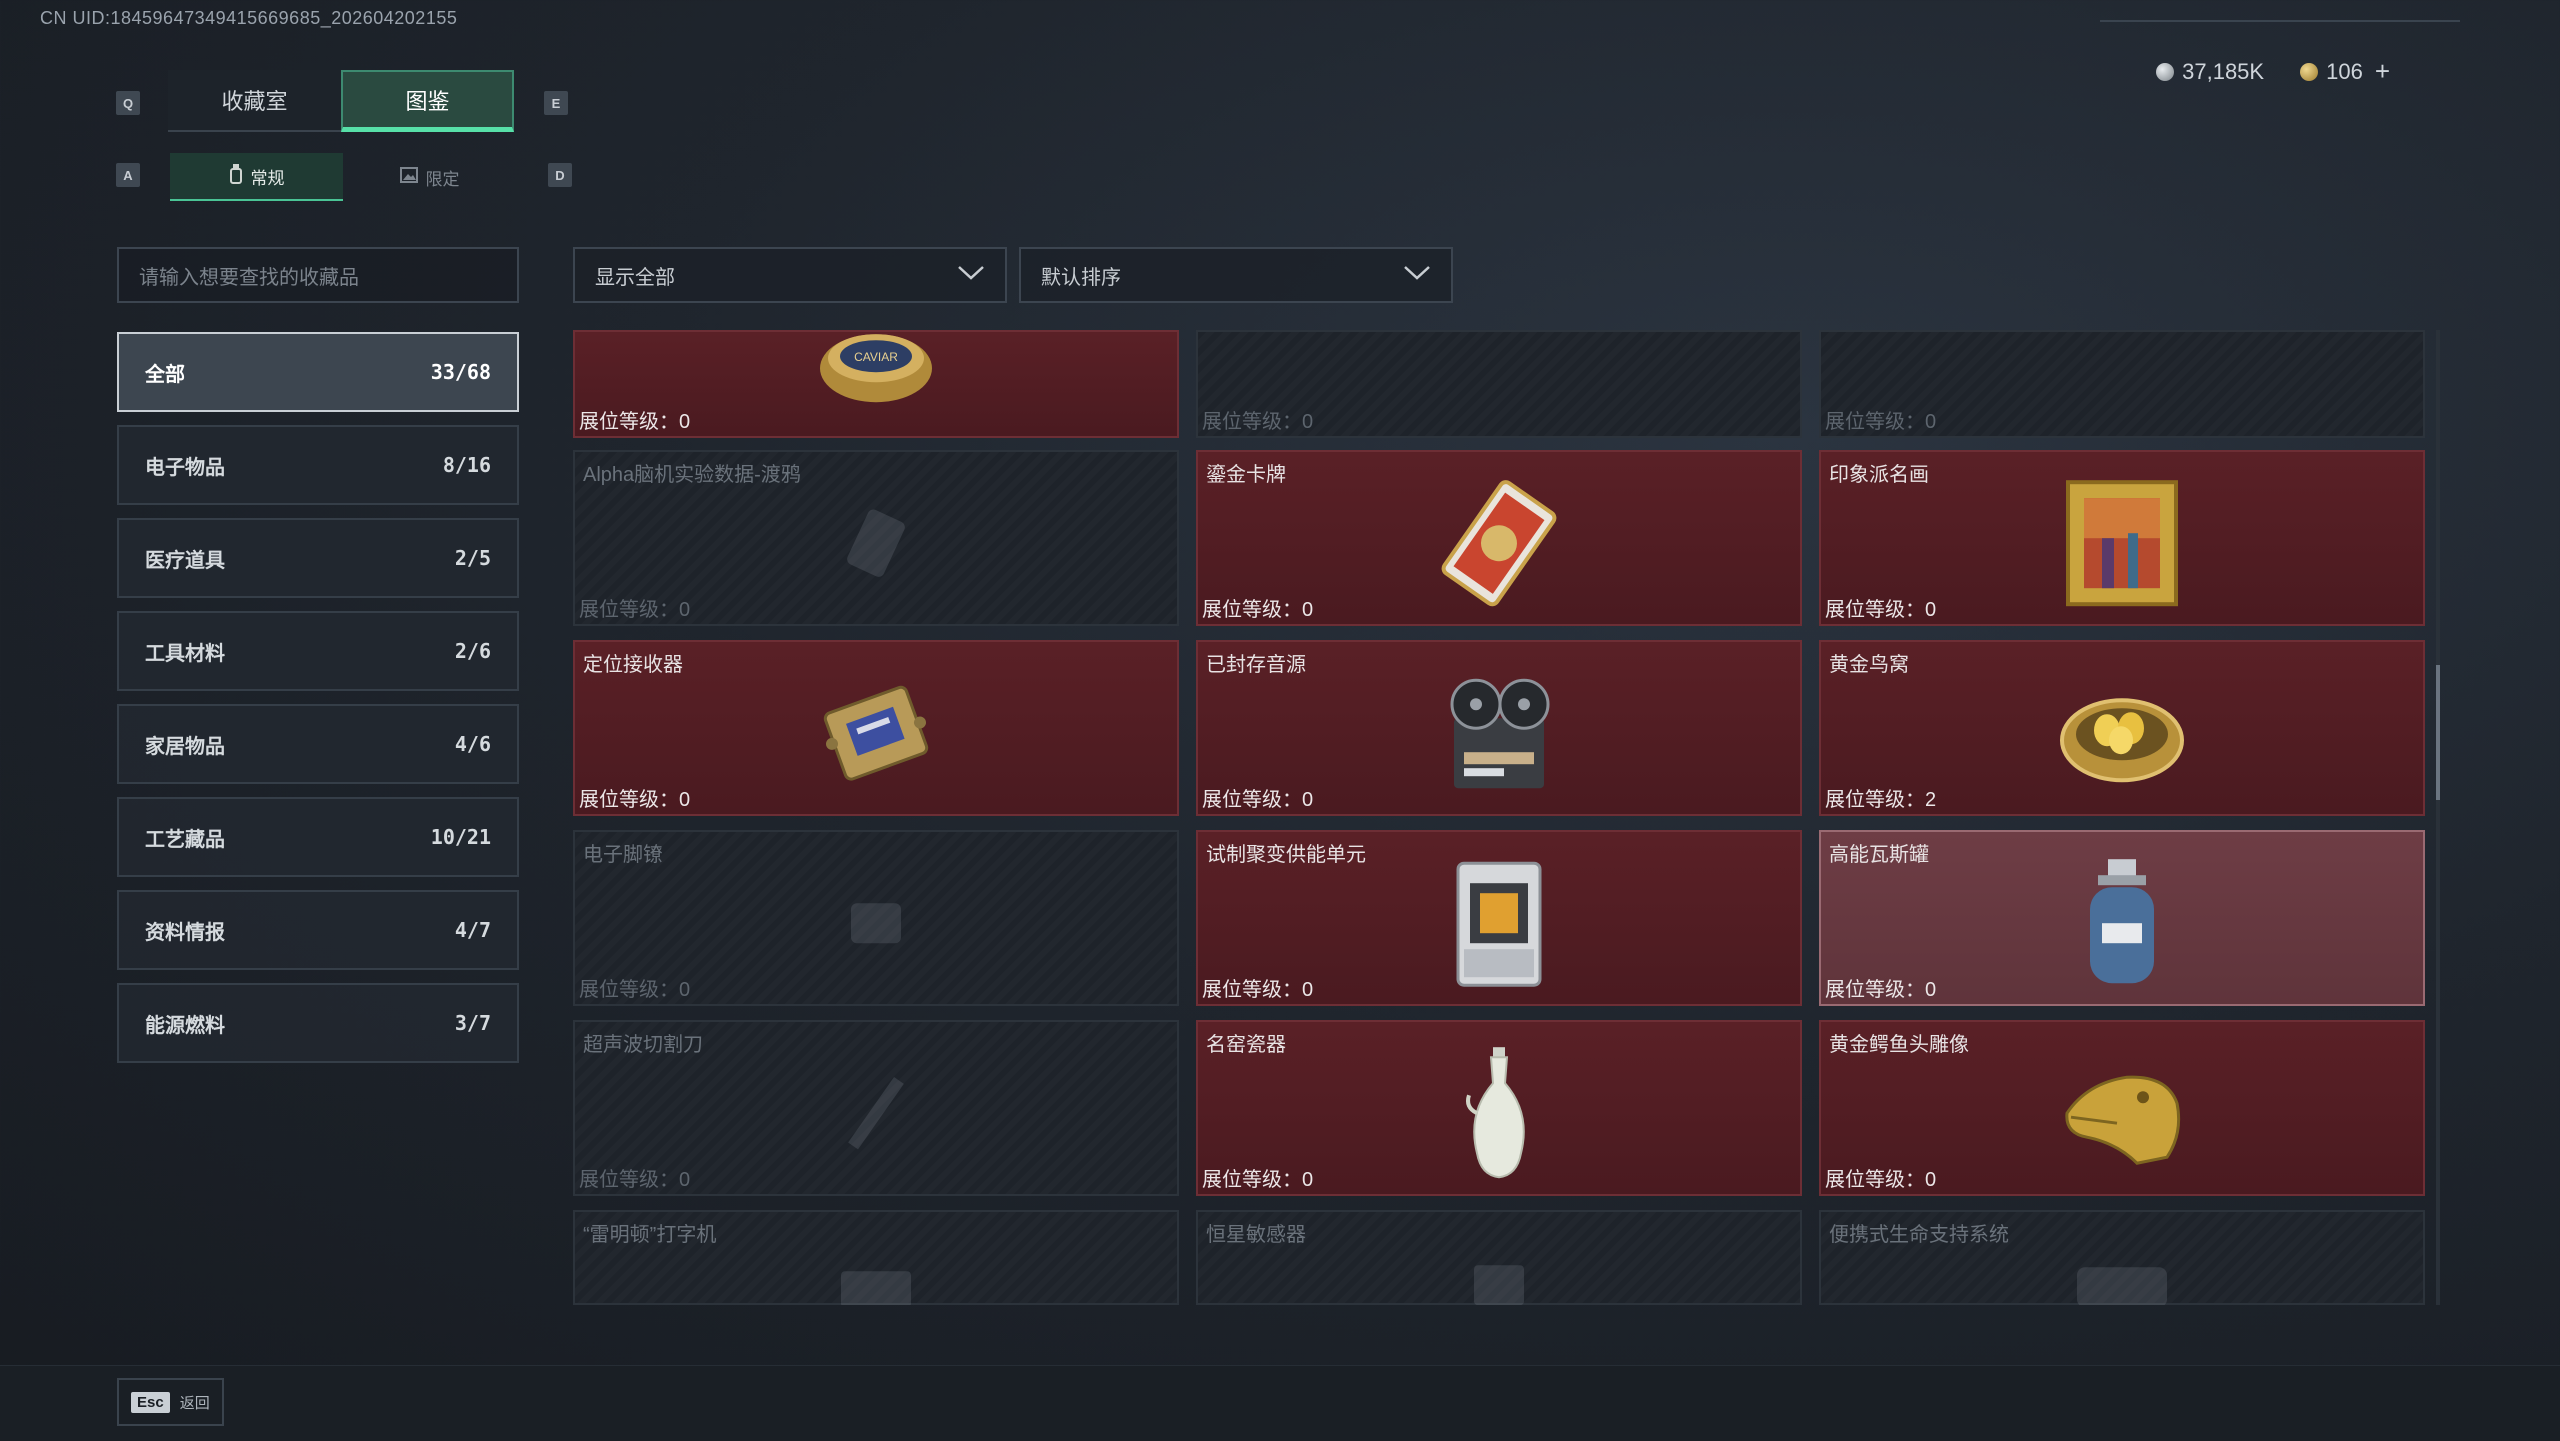 The image size is (2560, 1441). I want to click on key-hint-next-subtab: D, so click(560, 175).